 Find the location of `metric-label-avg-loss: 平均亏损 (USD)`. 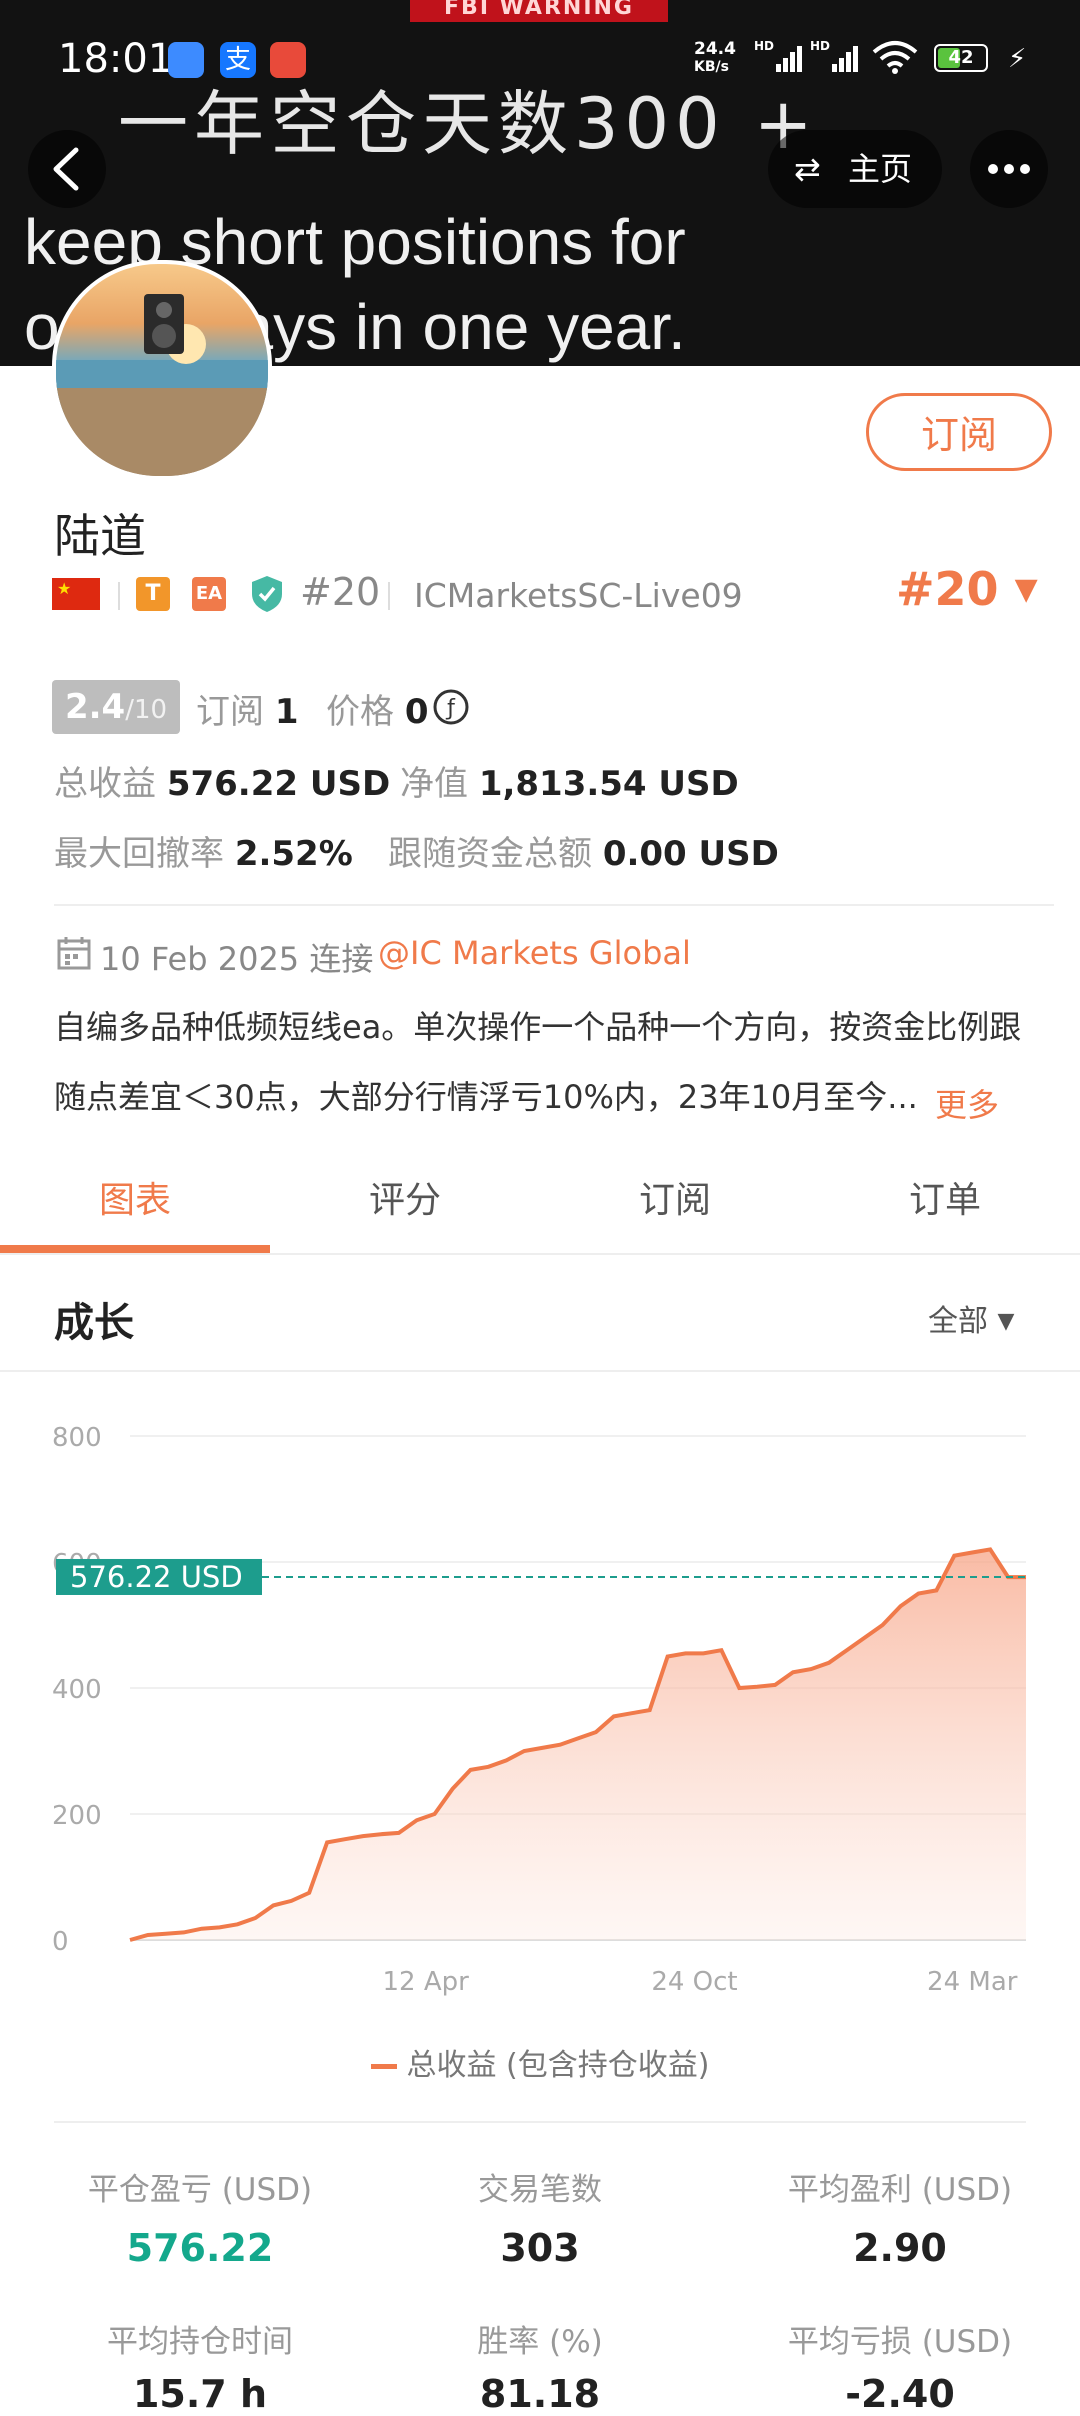

metric-label-avg-loss: 平均亏损 (USD) is located at coordinates (900, 2342).